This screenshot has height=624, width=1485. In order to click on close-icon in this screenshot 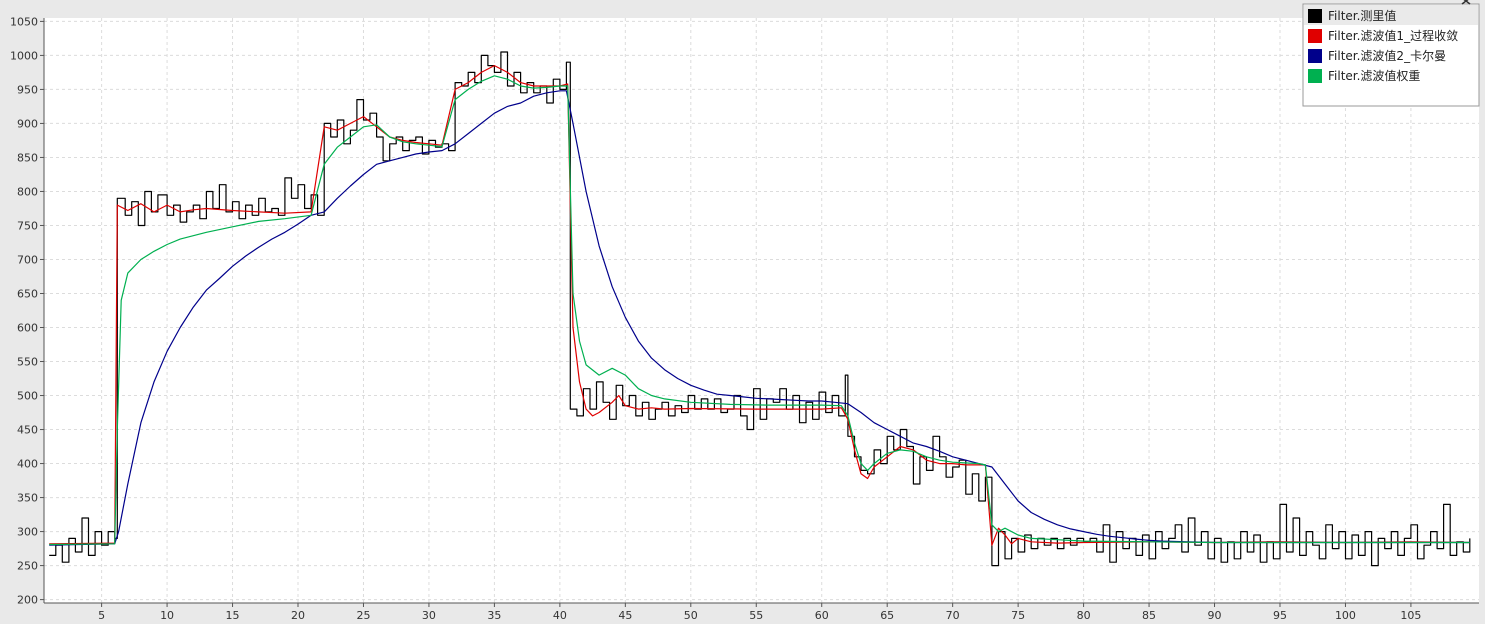, I will do `click(1466, 2)`.